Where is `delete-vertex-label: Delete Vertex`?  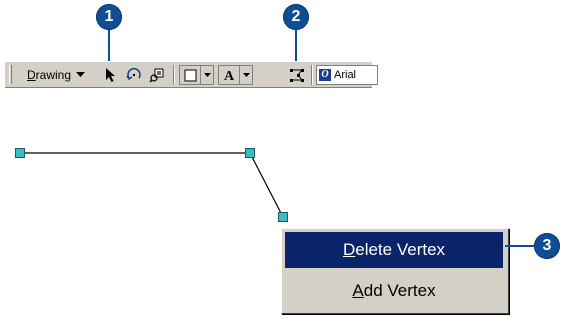
delete-vertex-label: Delete Vertex is located at coordinates (394, 249).